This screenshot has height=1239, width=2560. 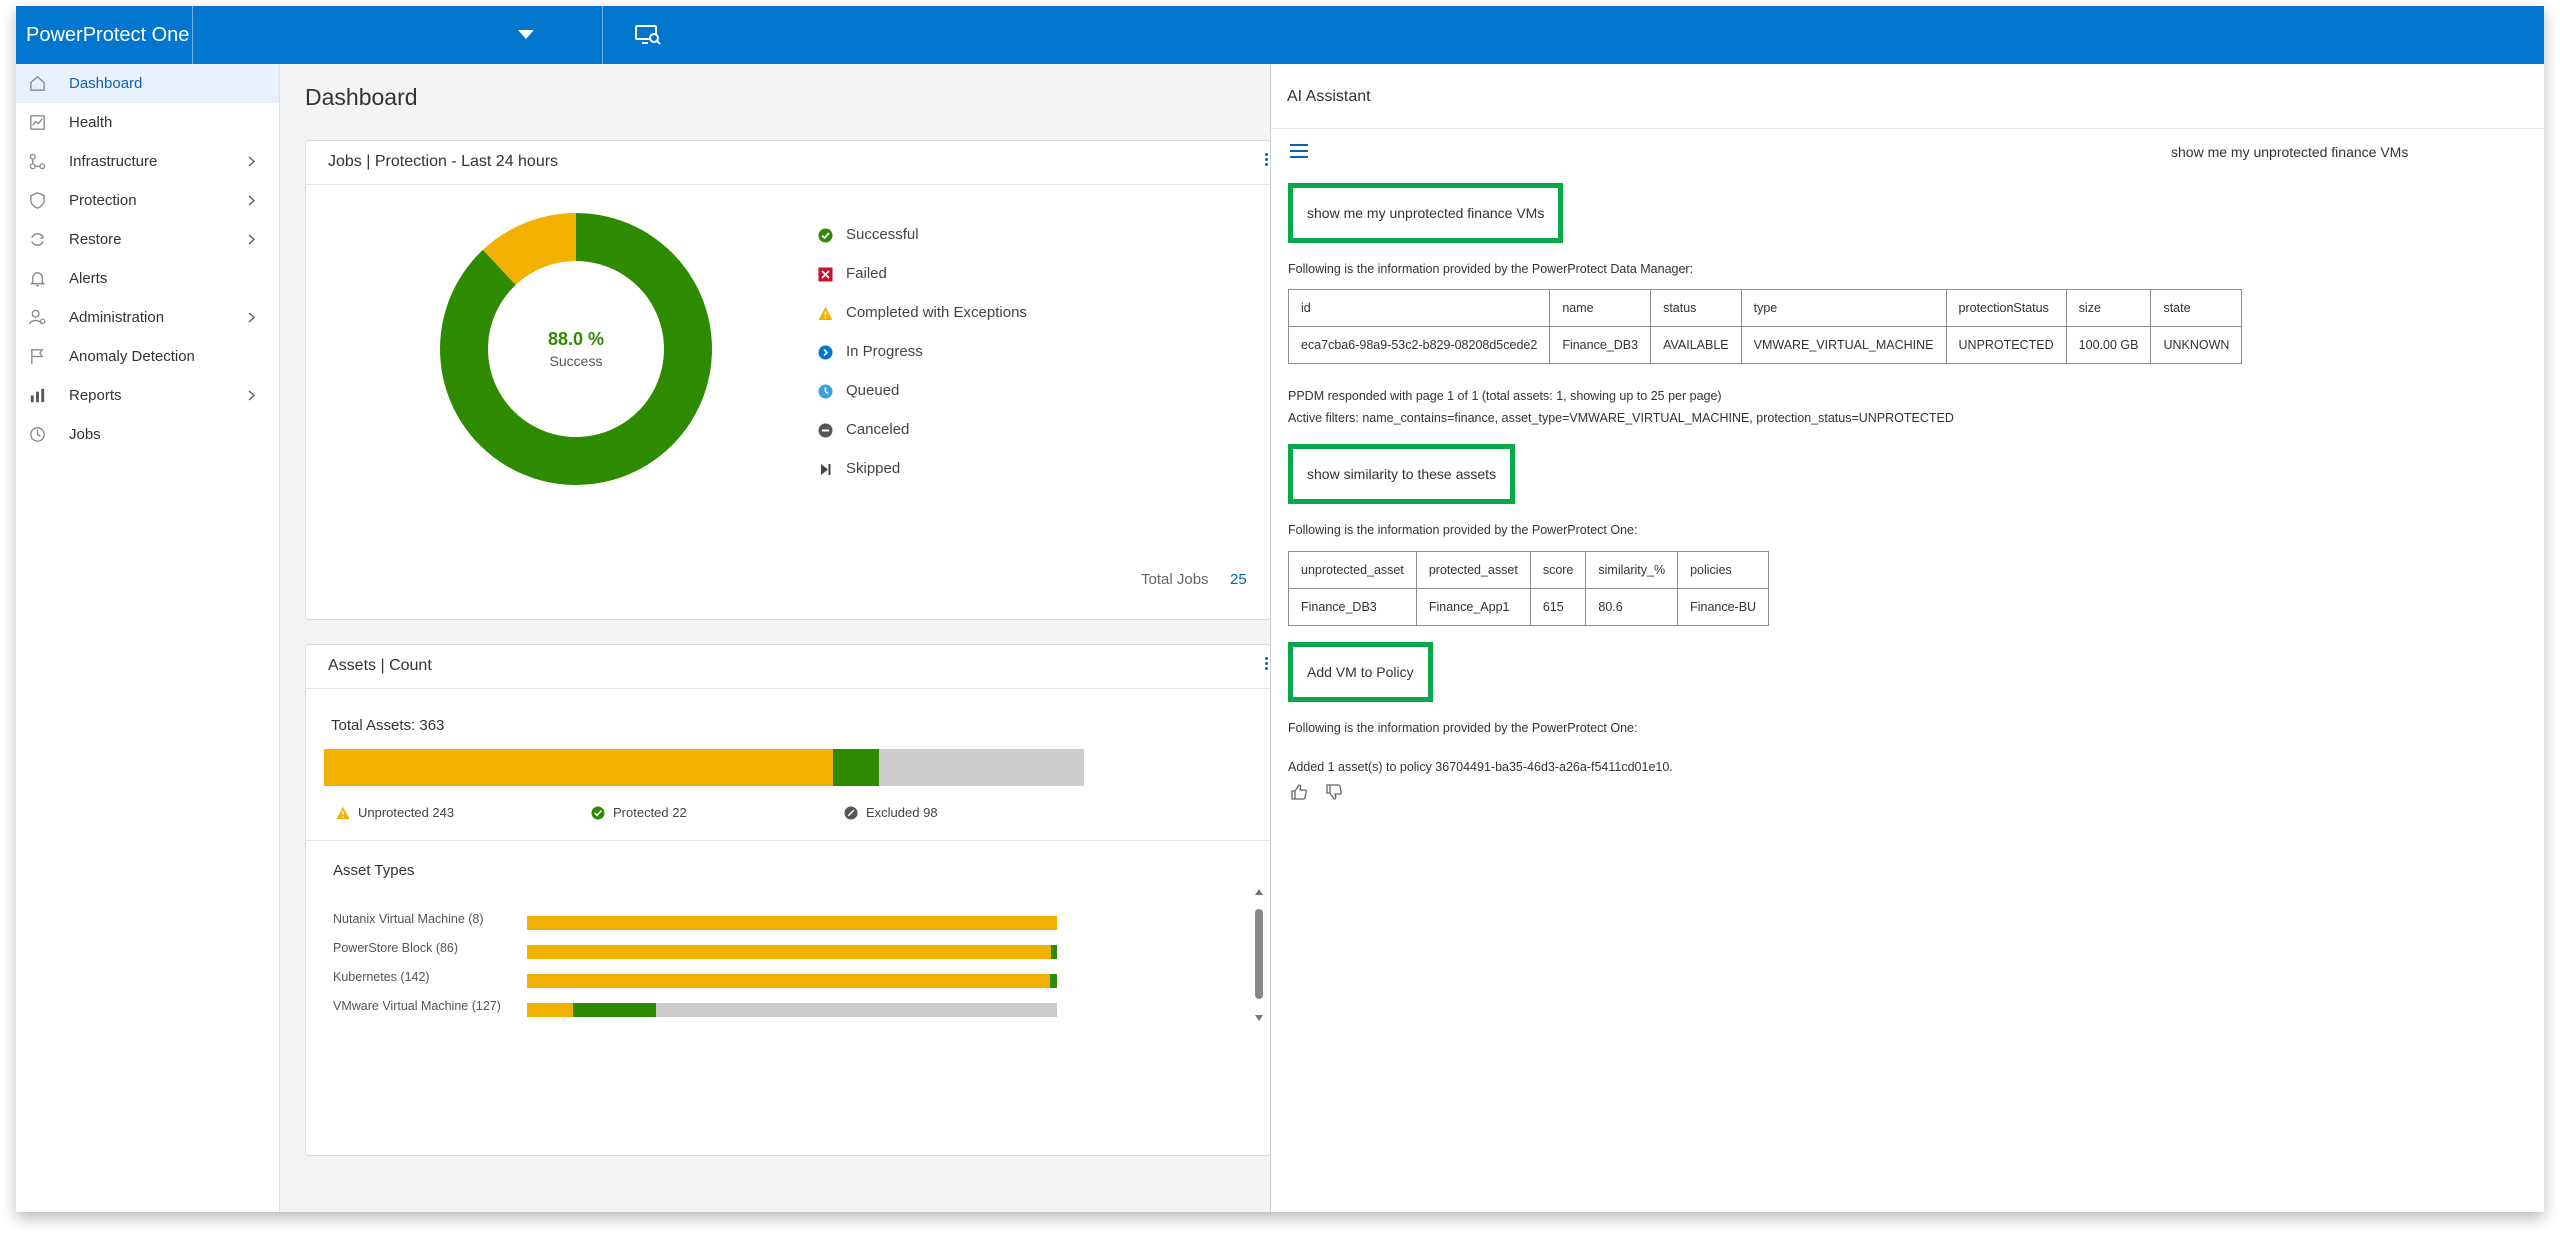 What do you see at coordinates (825, 274) in the screenshot?
I see `x-square-icon` at bounding box center [825, 274].